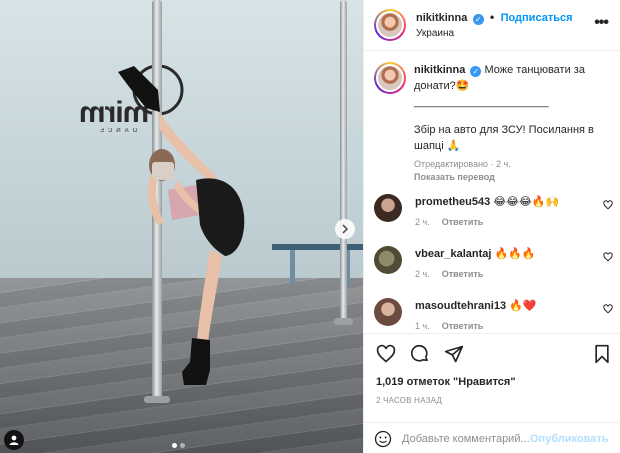 This screenshot has width=620, height=453. Describe the element at coordinates (569, 439) in the screenshot. I see `publish-button: Опубликовать` at that location.